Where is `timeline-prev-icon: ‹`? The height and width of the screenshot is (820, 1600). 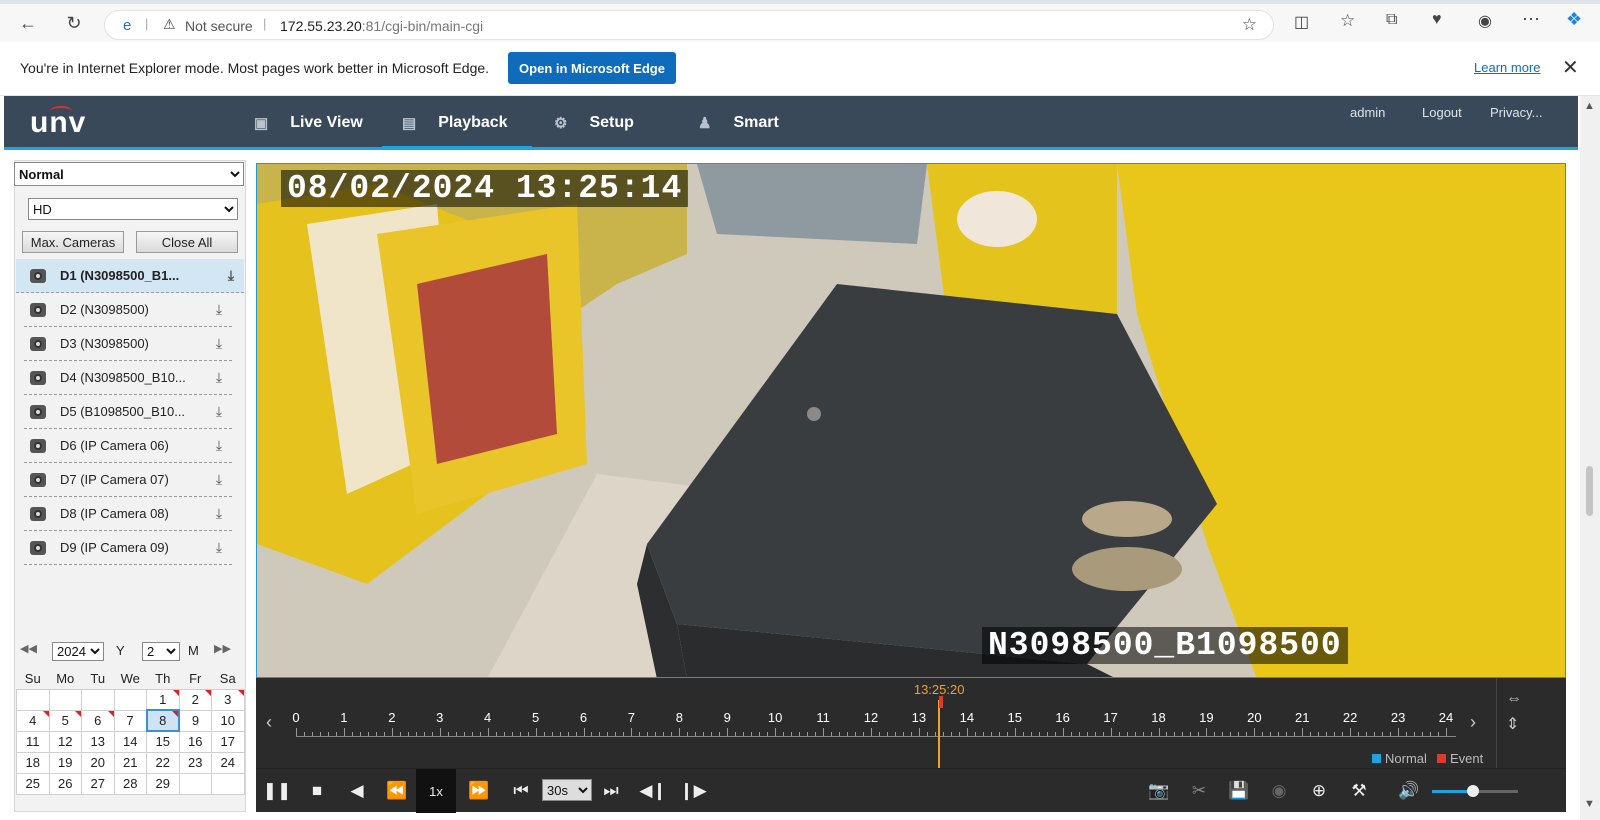
timeline-prev-icon: ‹ is located at coordinates (269, 722).